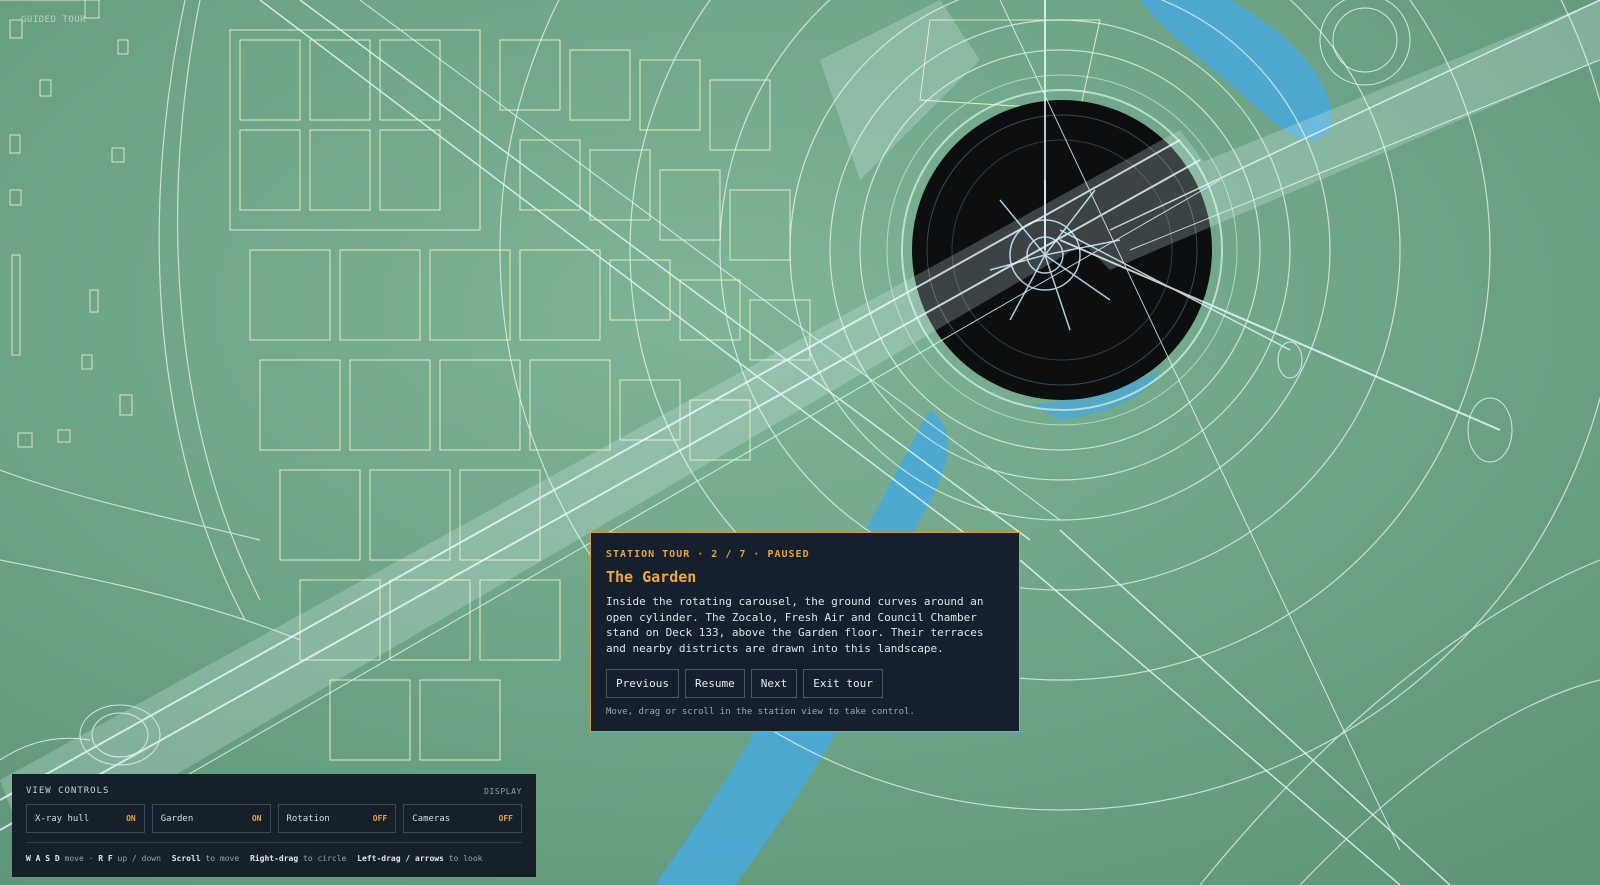 This screenshot has width=1600, height=885. Describe the element at coordinates (465, 858) in the screenshot. I see `key-hint-action: to look` at that location.